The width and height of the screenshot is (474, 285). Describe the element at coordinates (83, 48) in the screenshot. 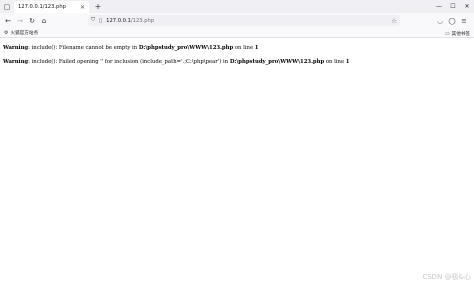

I see `warning-text: : include(): Filename cannot be empty in` at that location.